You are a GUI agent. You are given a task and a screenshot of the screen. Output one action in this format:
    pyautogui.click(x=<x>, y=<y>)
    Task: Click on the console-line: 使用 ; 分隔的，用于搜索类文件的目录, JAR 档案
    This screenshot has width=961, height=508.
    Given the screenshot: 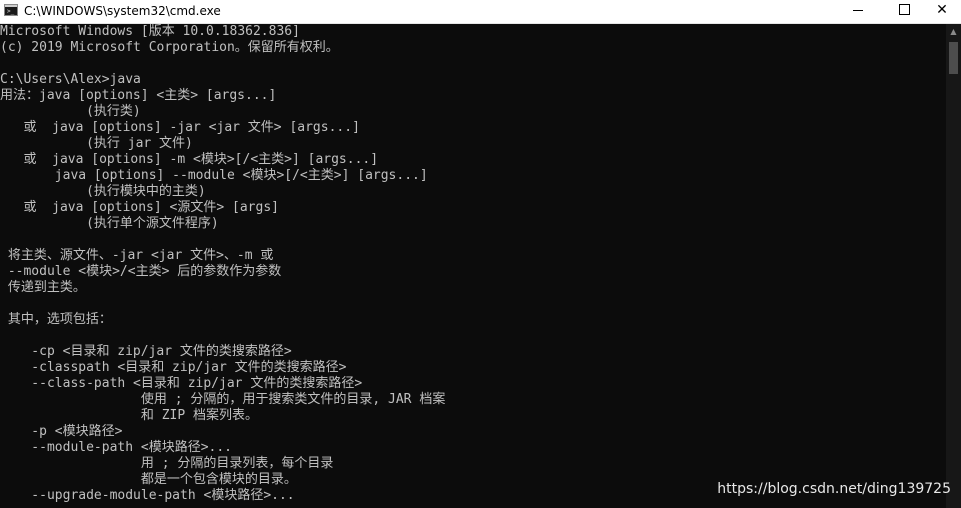 What is the action you would take?
    pyautogui.click(x=223, y=399)
    